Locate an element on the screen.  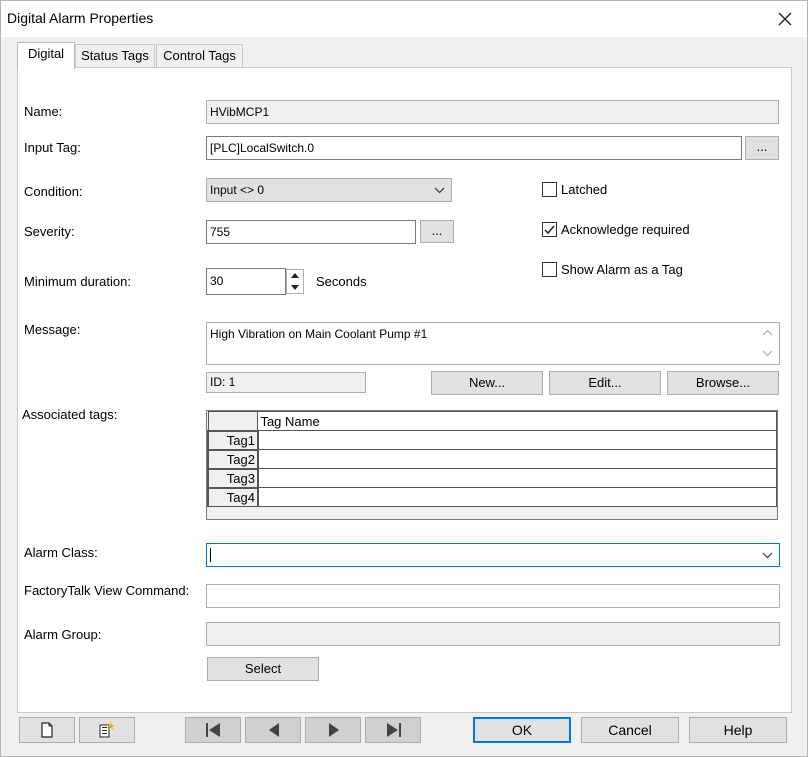
alarm-group-field is located at coordinates (493, 634).